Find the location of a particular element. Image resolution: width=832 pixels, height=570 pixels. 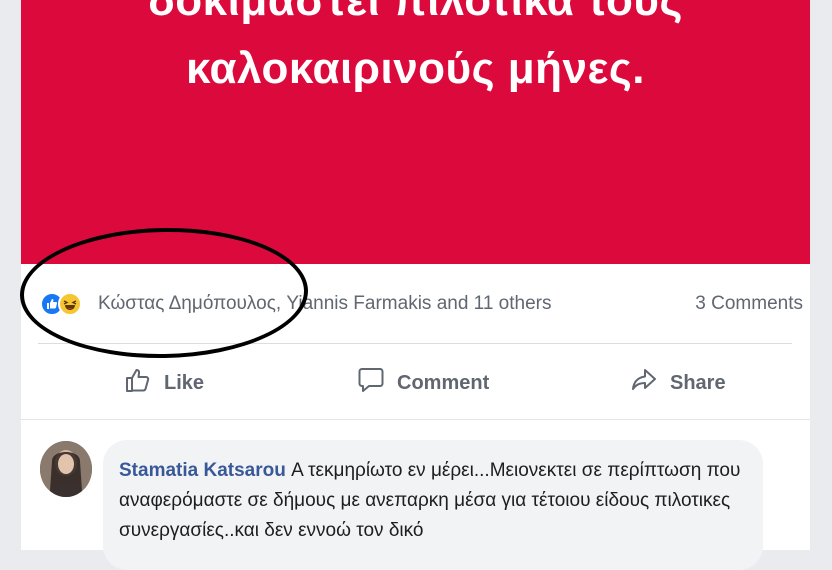

divider is located at coordinates (415, 419).